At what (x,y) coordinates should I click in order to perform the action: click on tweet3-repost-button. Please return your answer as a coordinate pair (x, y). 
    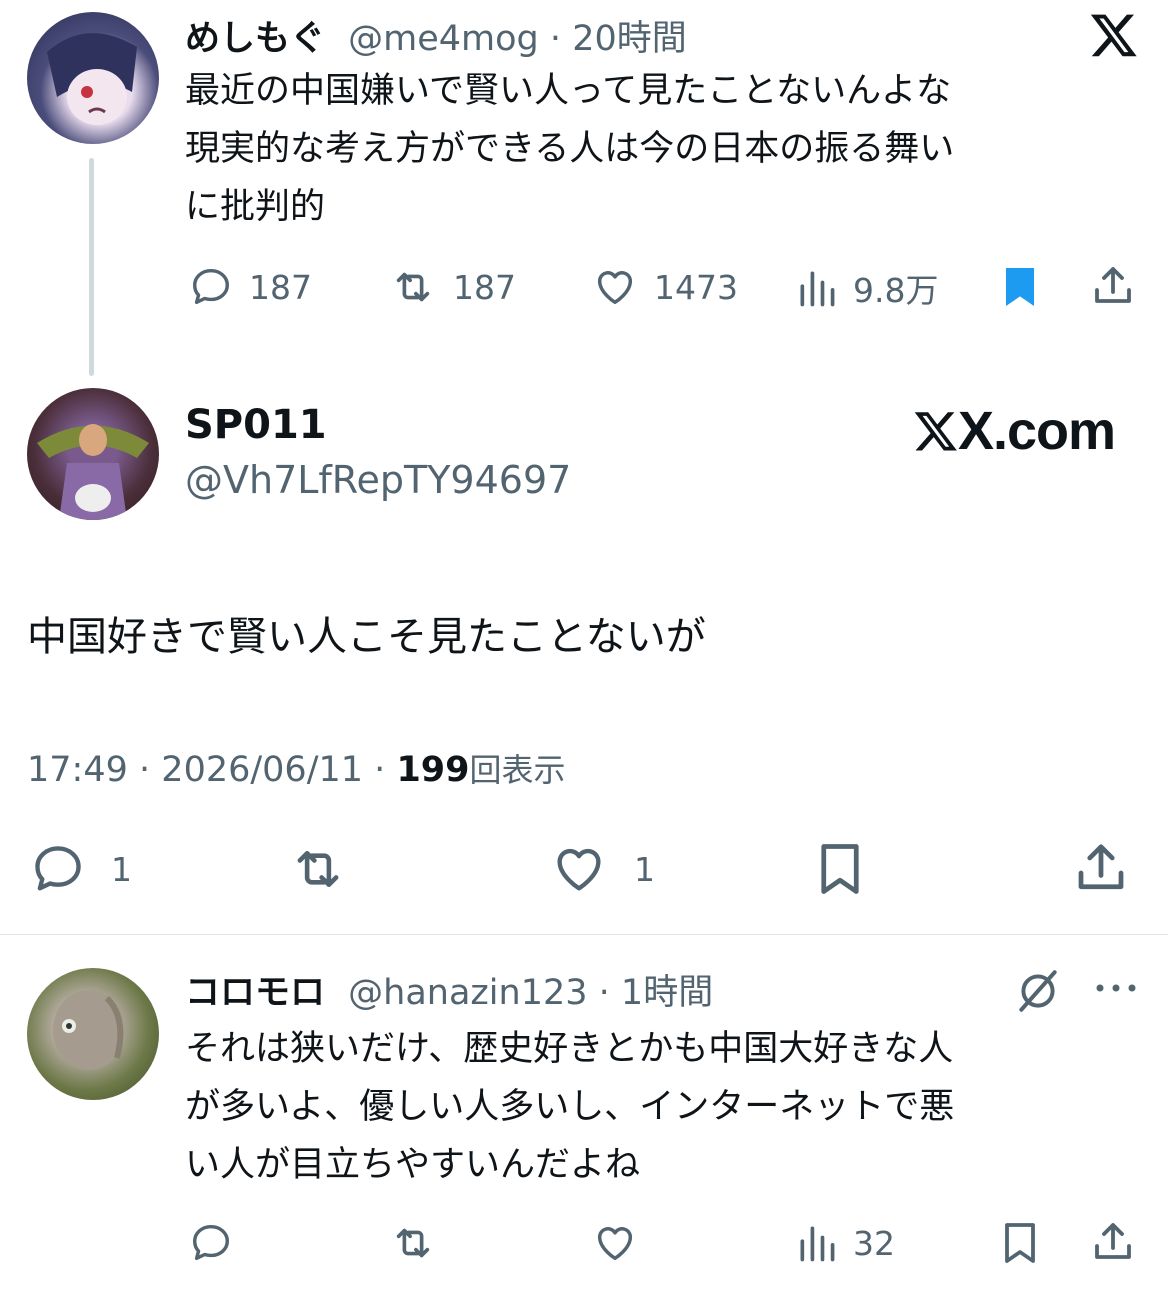
    Looking at the image, I should click on (413, 1243).